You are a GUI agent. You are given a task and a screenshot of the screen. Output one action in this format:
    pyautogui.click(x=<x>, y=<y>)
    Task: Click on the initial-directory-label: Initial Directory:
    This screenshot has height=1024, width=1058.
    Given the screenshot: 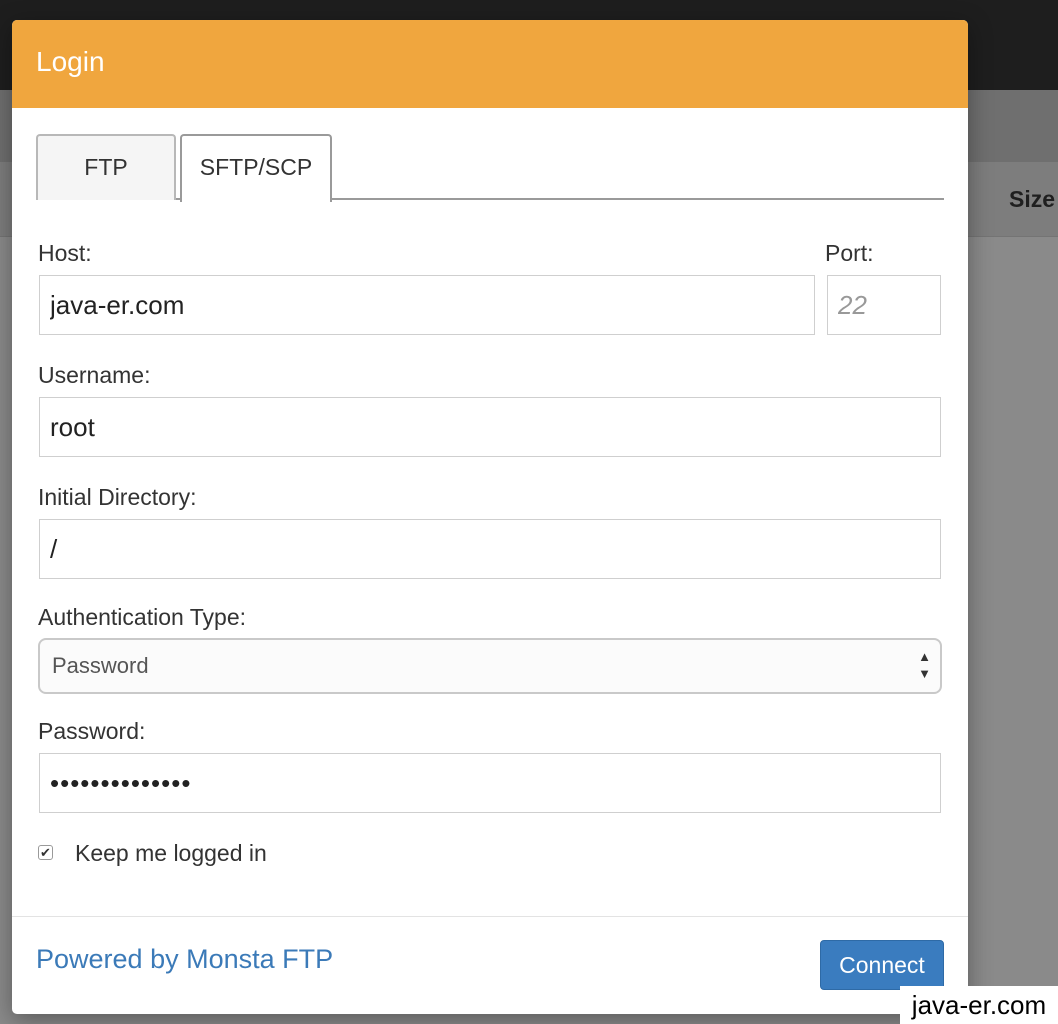 What is the action you would take?
    pyautogui.click(x=117, y=497)
    